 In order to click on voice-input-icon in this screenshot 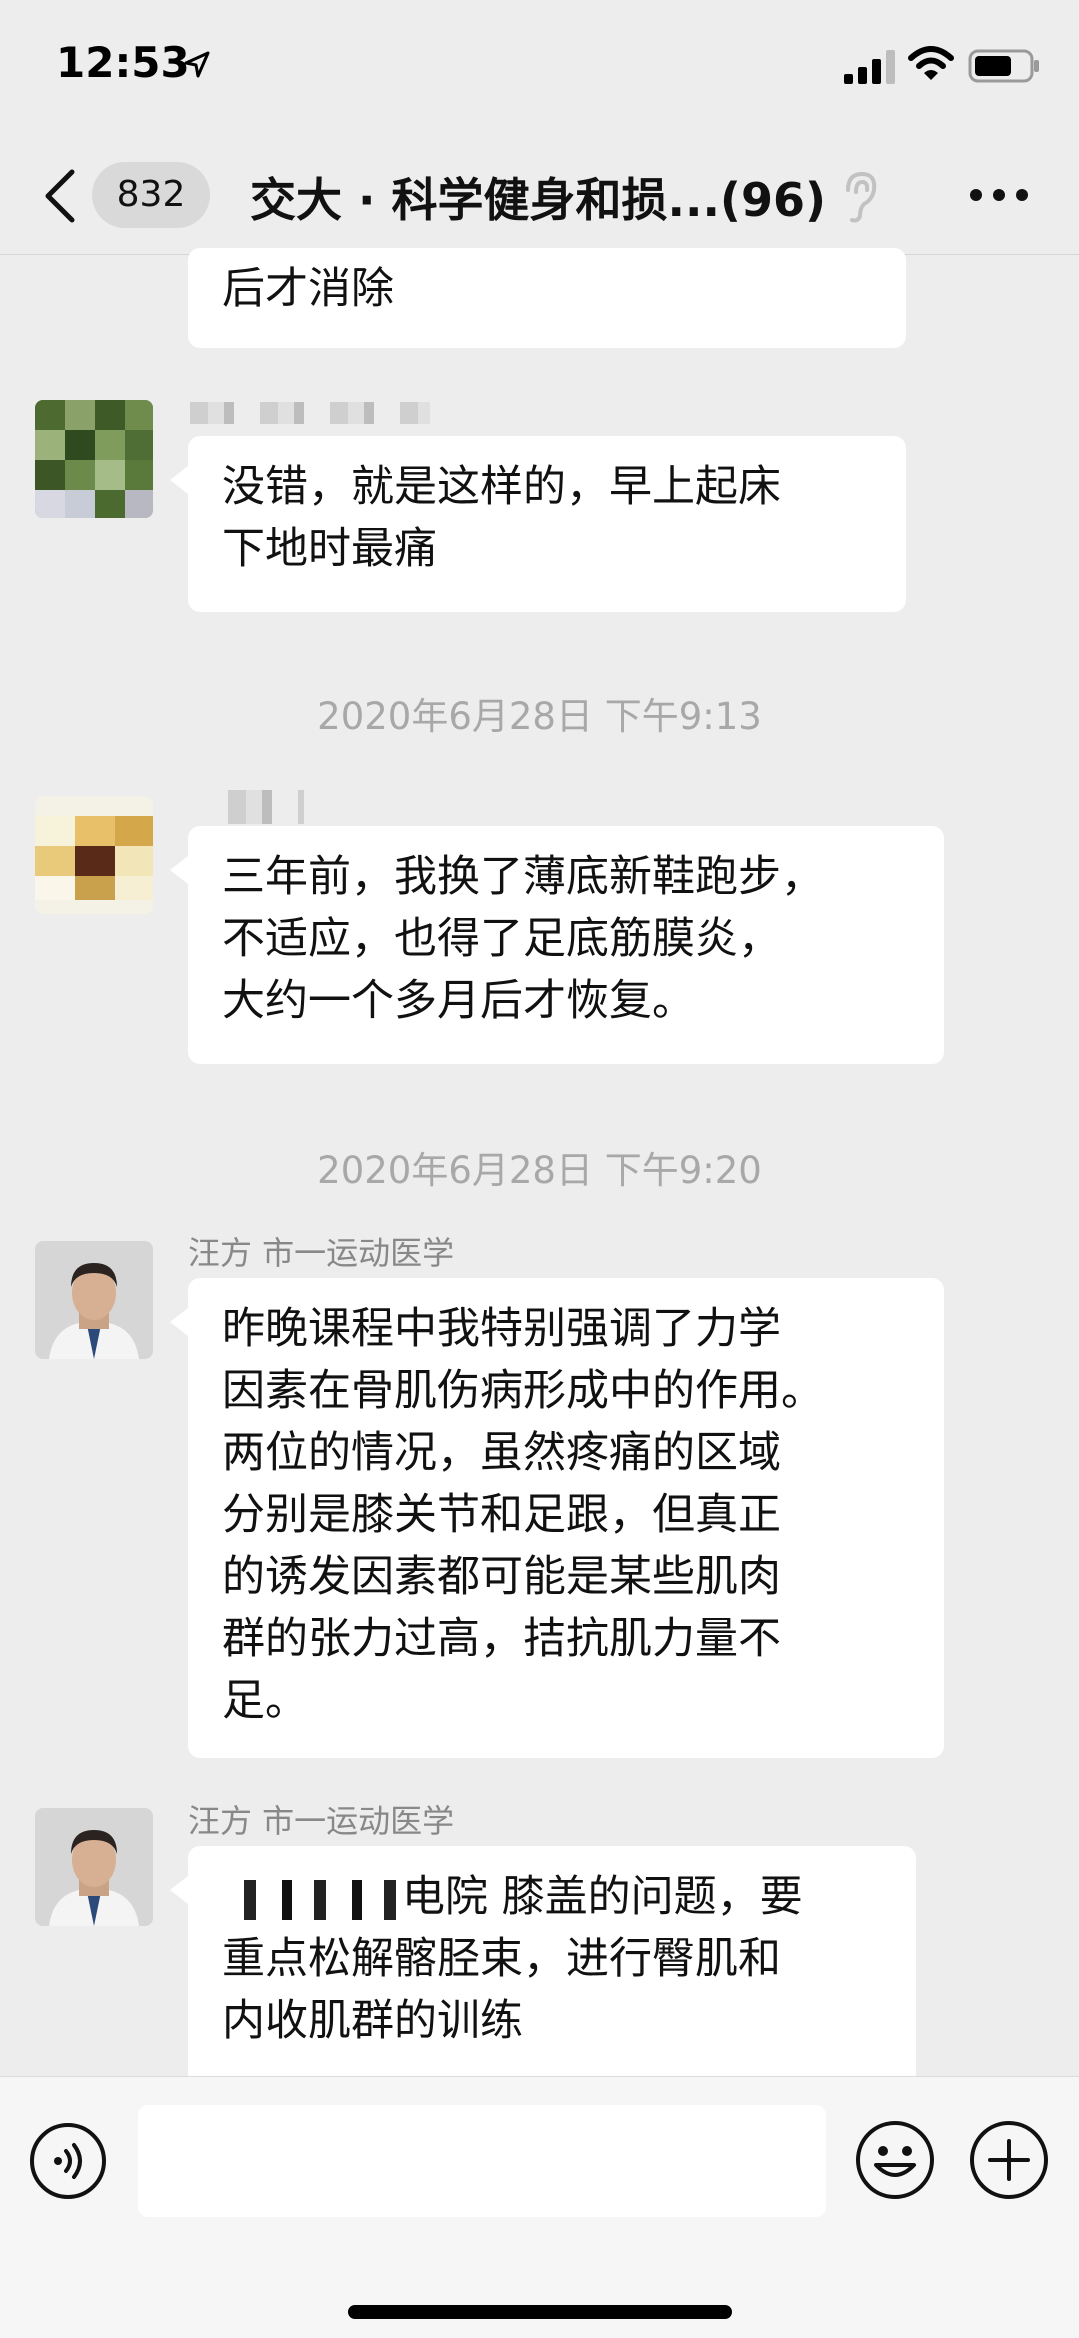, I will do `click(68, 2161)`.